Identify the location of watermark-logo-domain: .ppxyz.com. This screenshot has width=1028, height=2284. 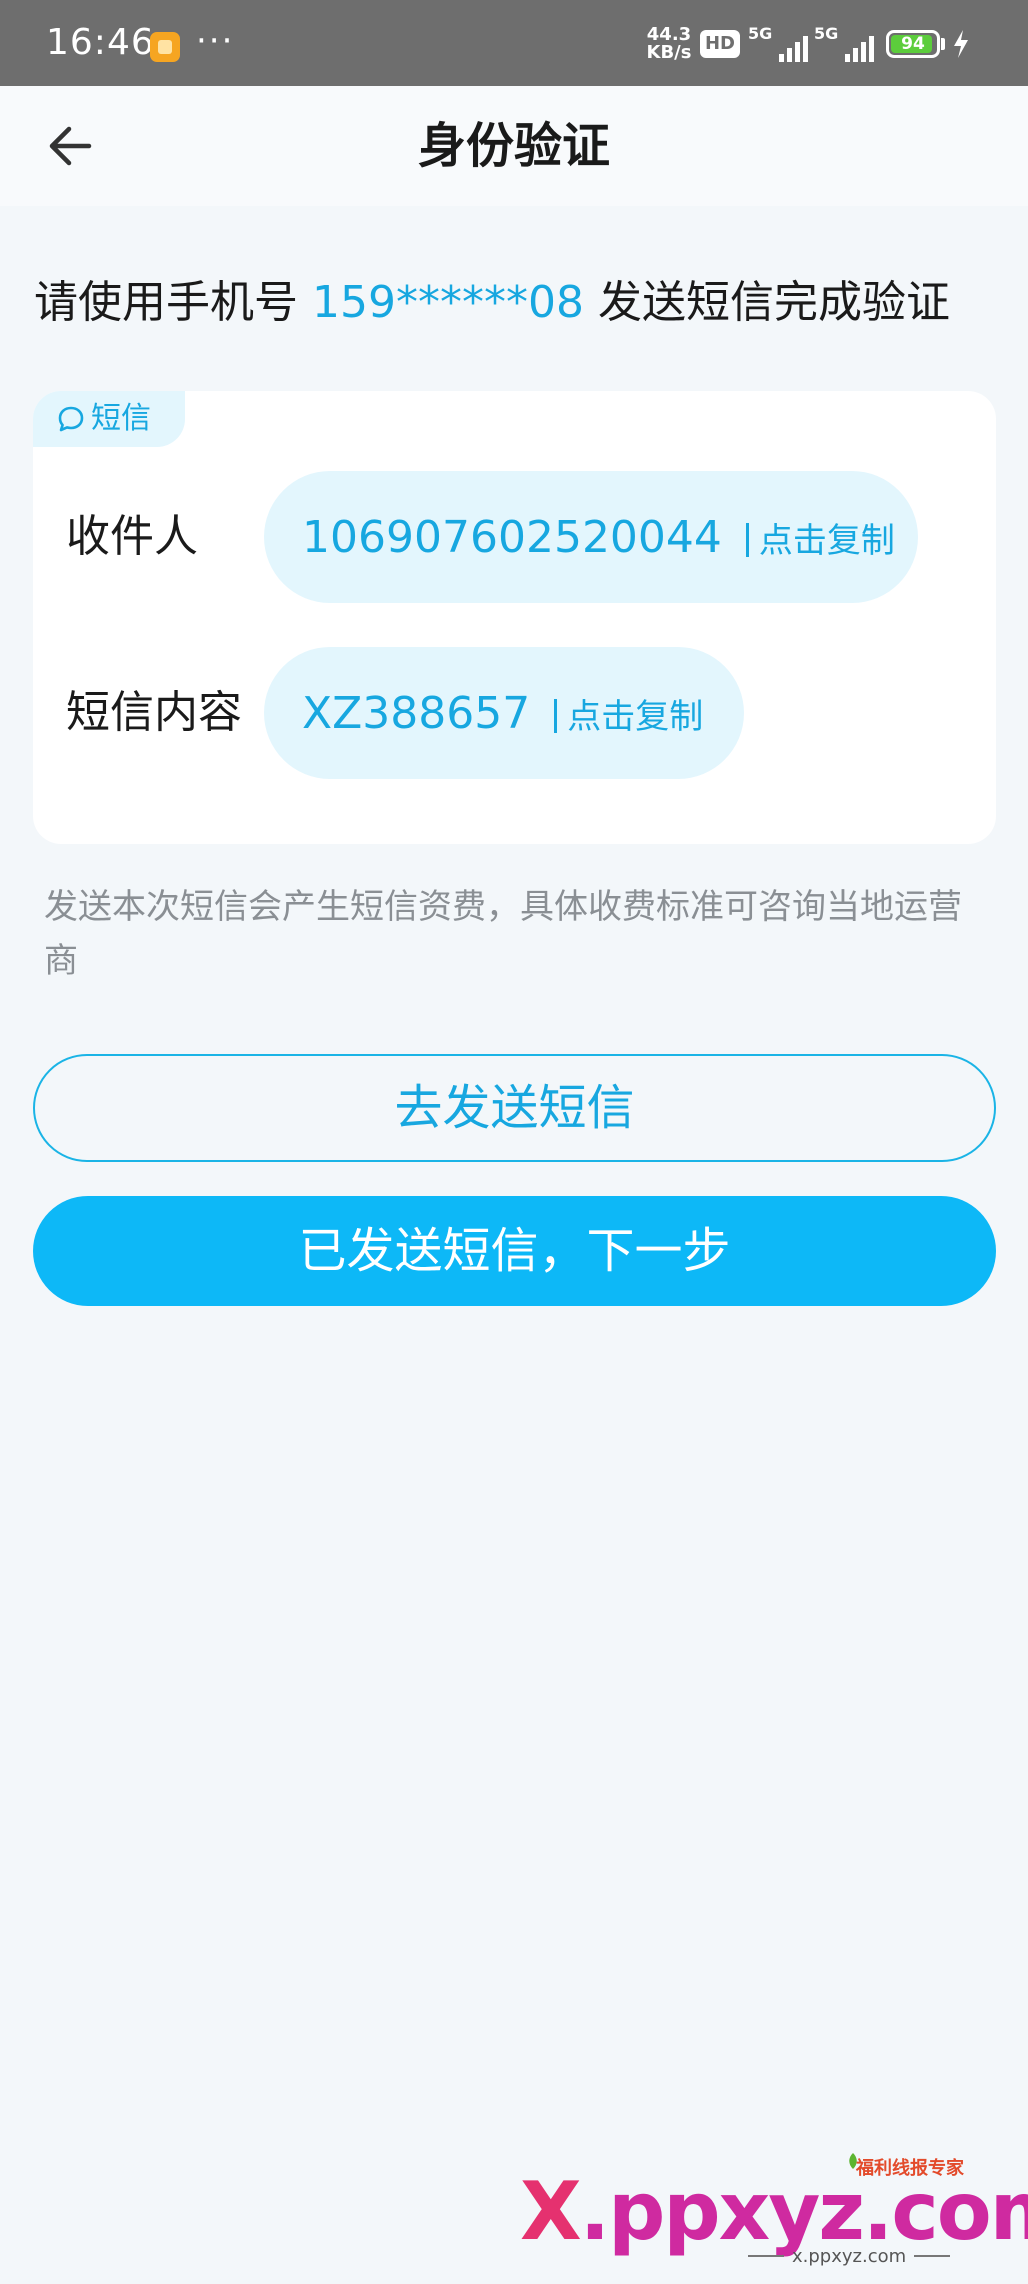
(803, 2211).